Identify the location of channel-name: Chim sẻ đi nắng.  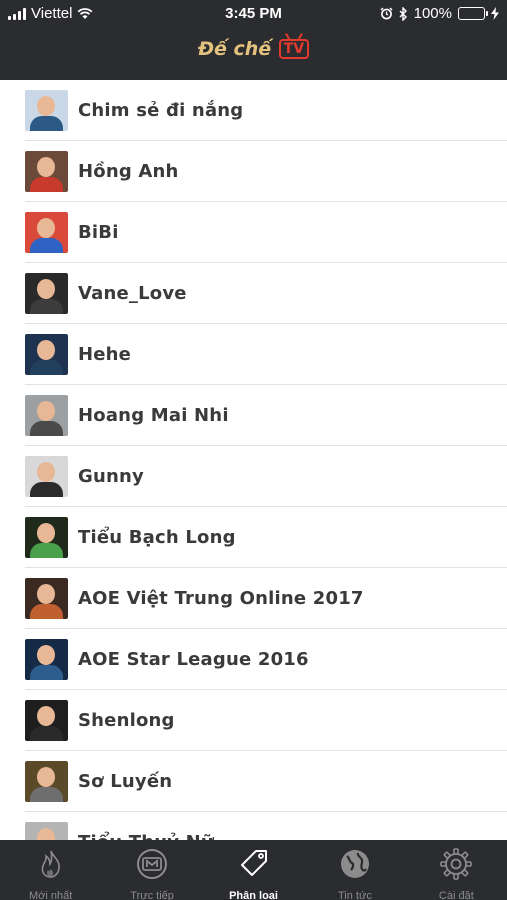
(161, 110).